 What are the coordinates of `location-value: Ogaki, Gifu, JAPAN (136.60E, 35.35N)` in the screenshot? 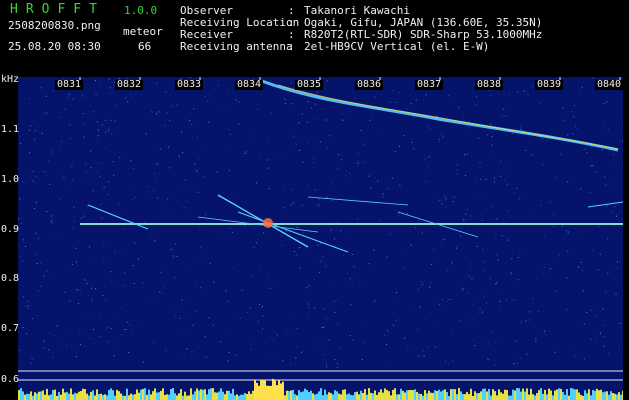 It's located at (423, 22).